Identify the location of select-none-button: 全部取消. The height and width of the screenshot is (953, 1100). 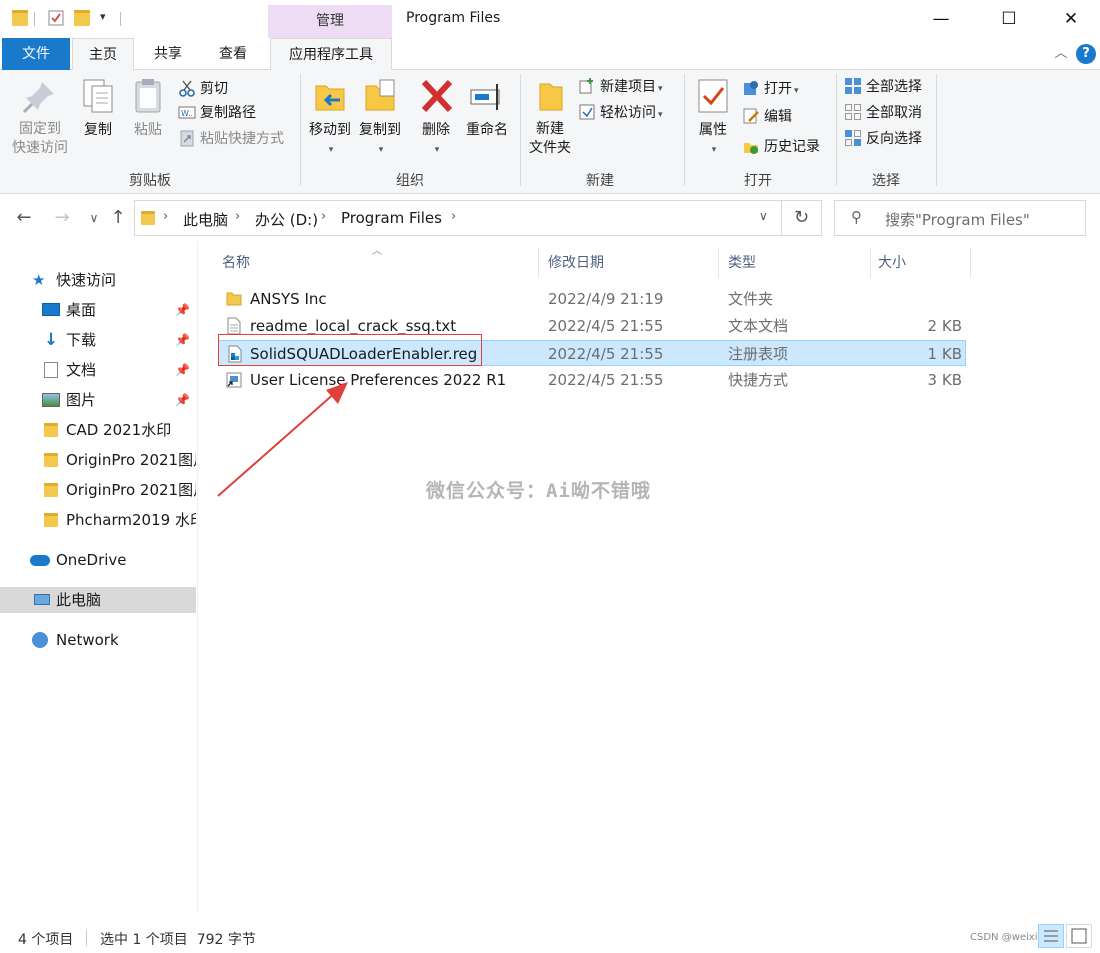
(883, 113).